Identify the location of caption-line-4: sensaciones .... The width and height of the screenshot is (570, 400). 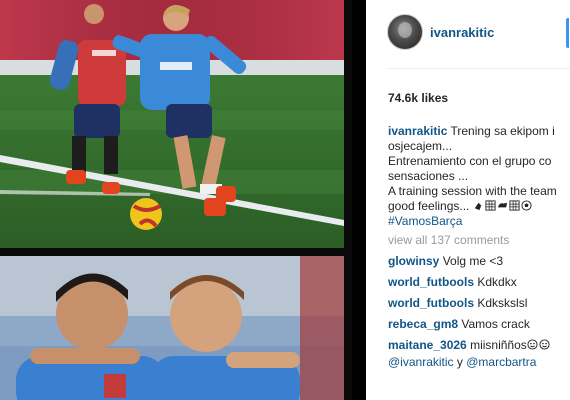
(428, 176).